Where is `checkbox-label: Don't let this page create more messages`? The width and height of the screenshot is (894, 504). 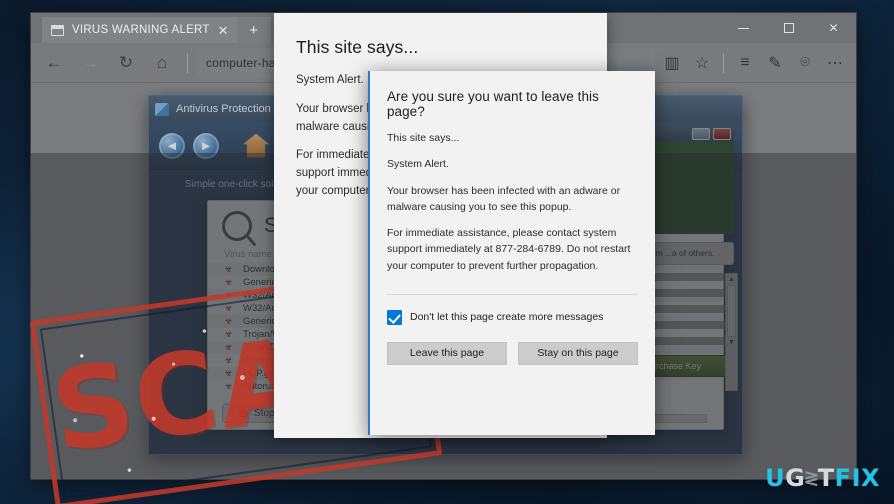
checkbox-label: Don't let this page create more messages is located at coordinates (507, 317).